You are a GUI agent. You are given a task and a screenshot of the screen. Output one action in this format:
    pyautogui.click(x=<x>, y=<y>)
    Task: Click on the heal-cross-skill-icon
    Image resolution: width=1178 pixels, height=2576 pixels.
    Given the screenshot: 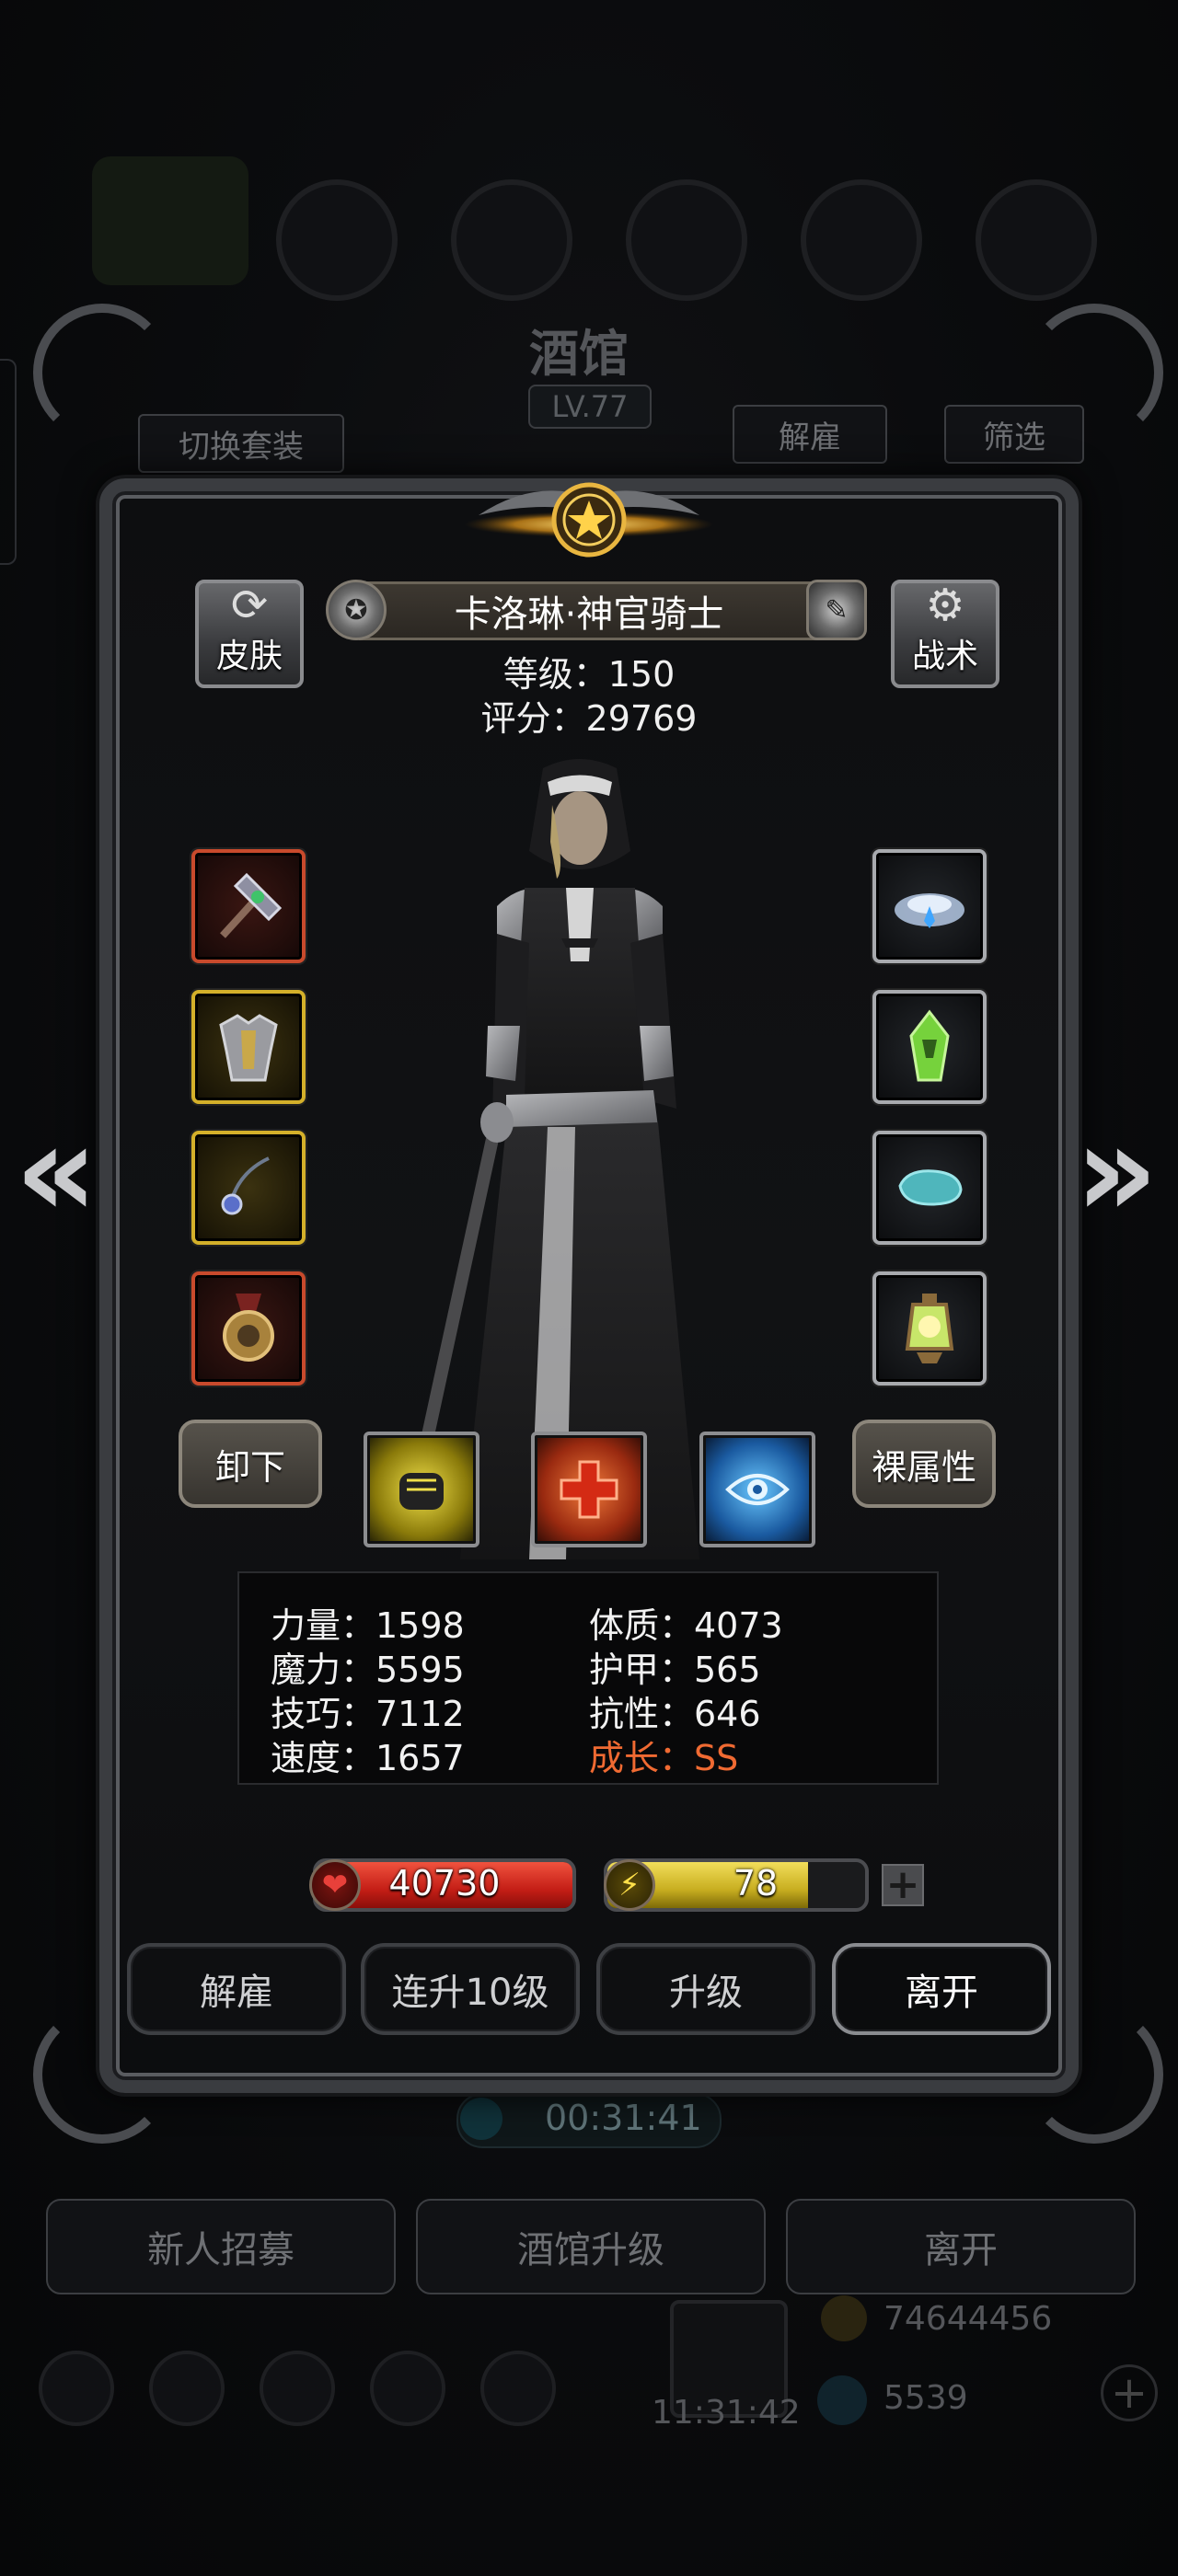 What is the action you would take?
    pyautogui.click(x=589, y=1489)
    